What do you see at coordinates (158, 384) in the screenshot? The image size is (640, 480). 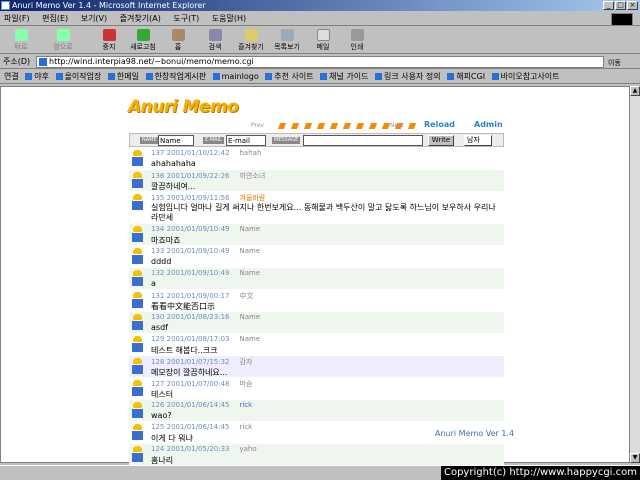 I see `entry-number: 127` at bounding box center [158, 384].